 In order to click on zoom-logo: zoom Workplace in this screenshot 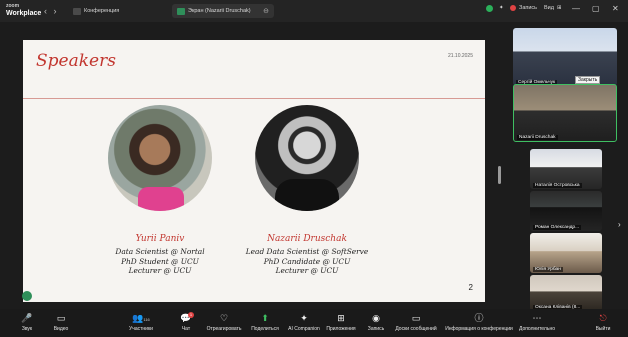, I will do `click(23, 10)`.